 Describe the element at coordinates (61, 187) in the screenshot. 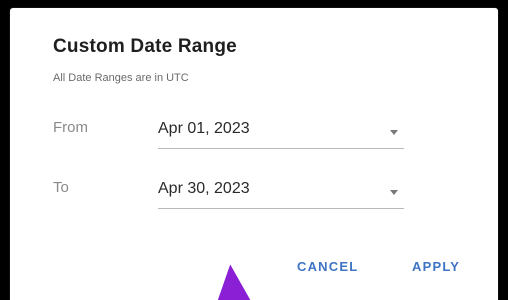

I see `to-label: To` at that location.